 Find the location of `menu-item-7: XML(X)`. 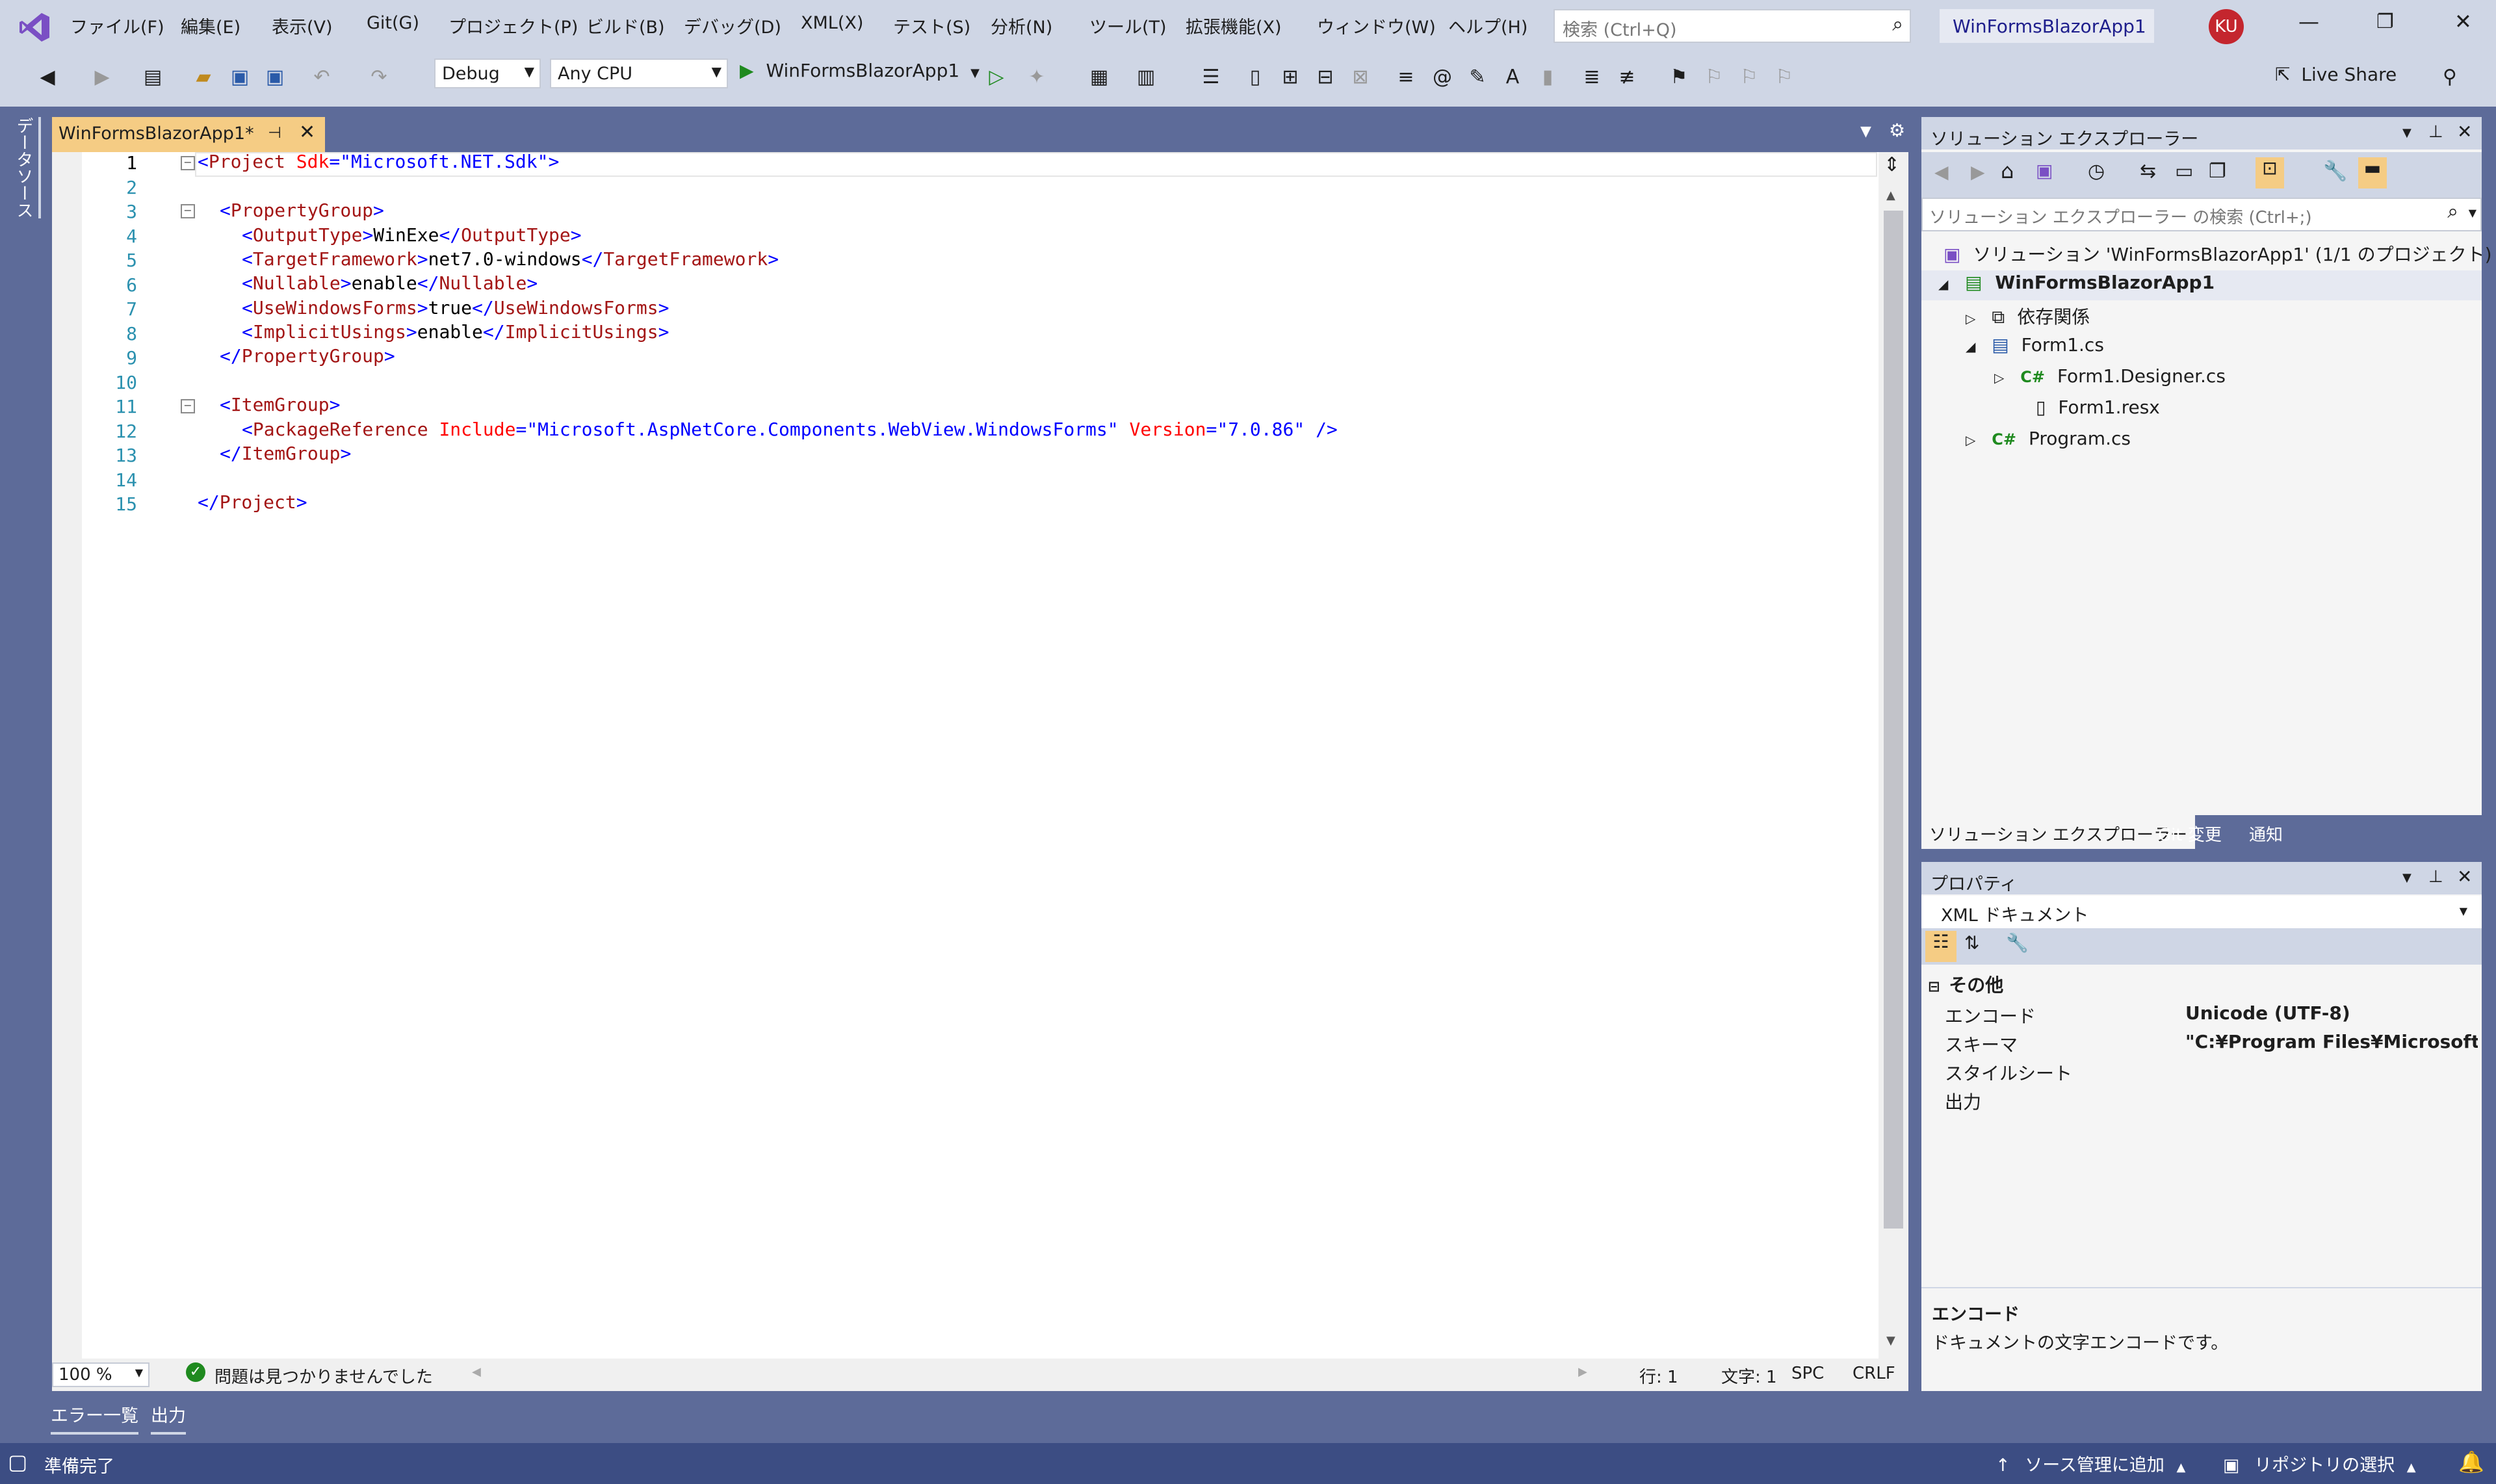

menu-item-7: XML(X) is located at coordinates (832, 23).